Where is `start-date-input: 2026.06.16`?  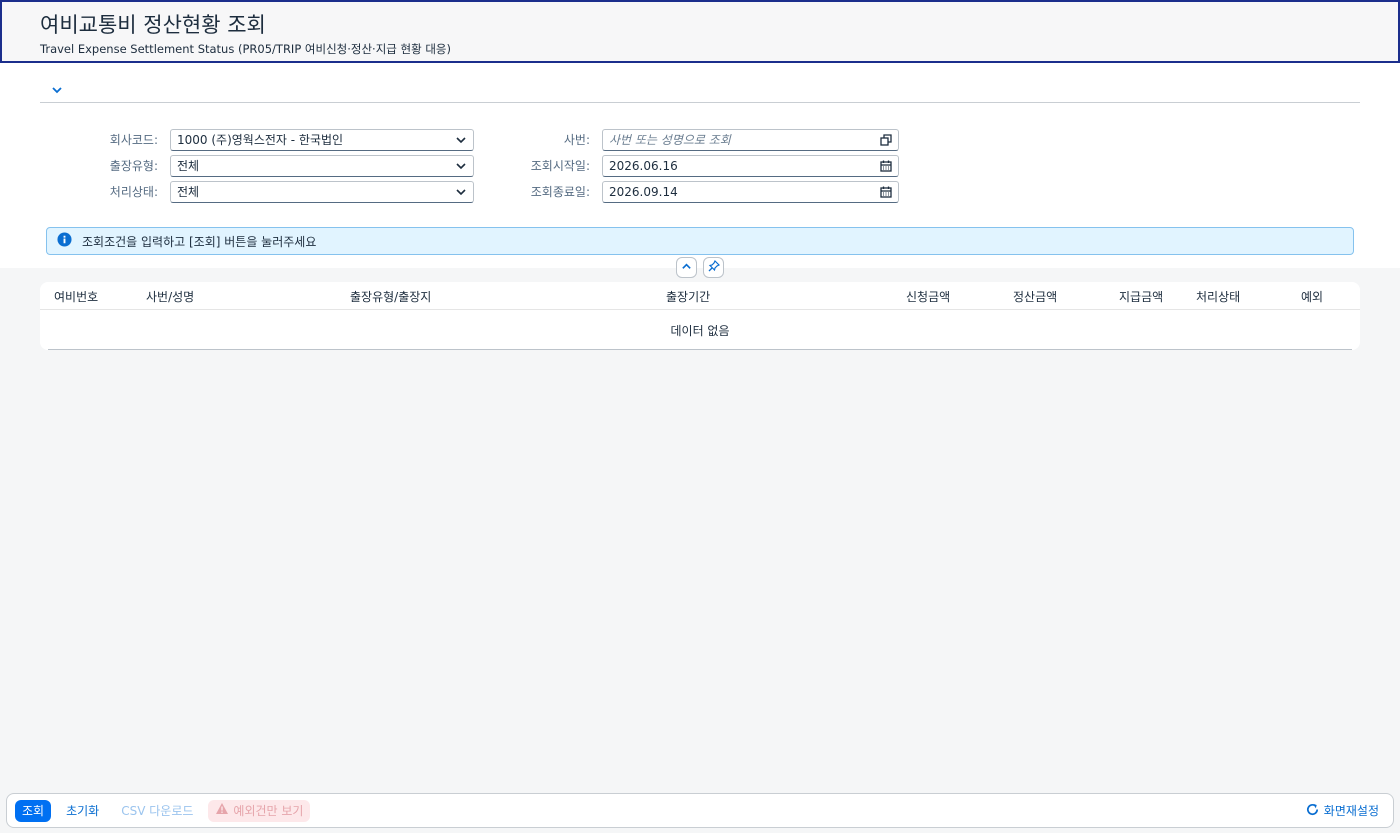 start-date-input: 2026.06.16 is located at coordinates (750, 166).